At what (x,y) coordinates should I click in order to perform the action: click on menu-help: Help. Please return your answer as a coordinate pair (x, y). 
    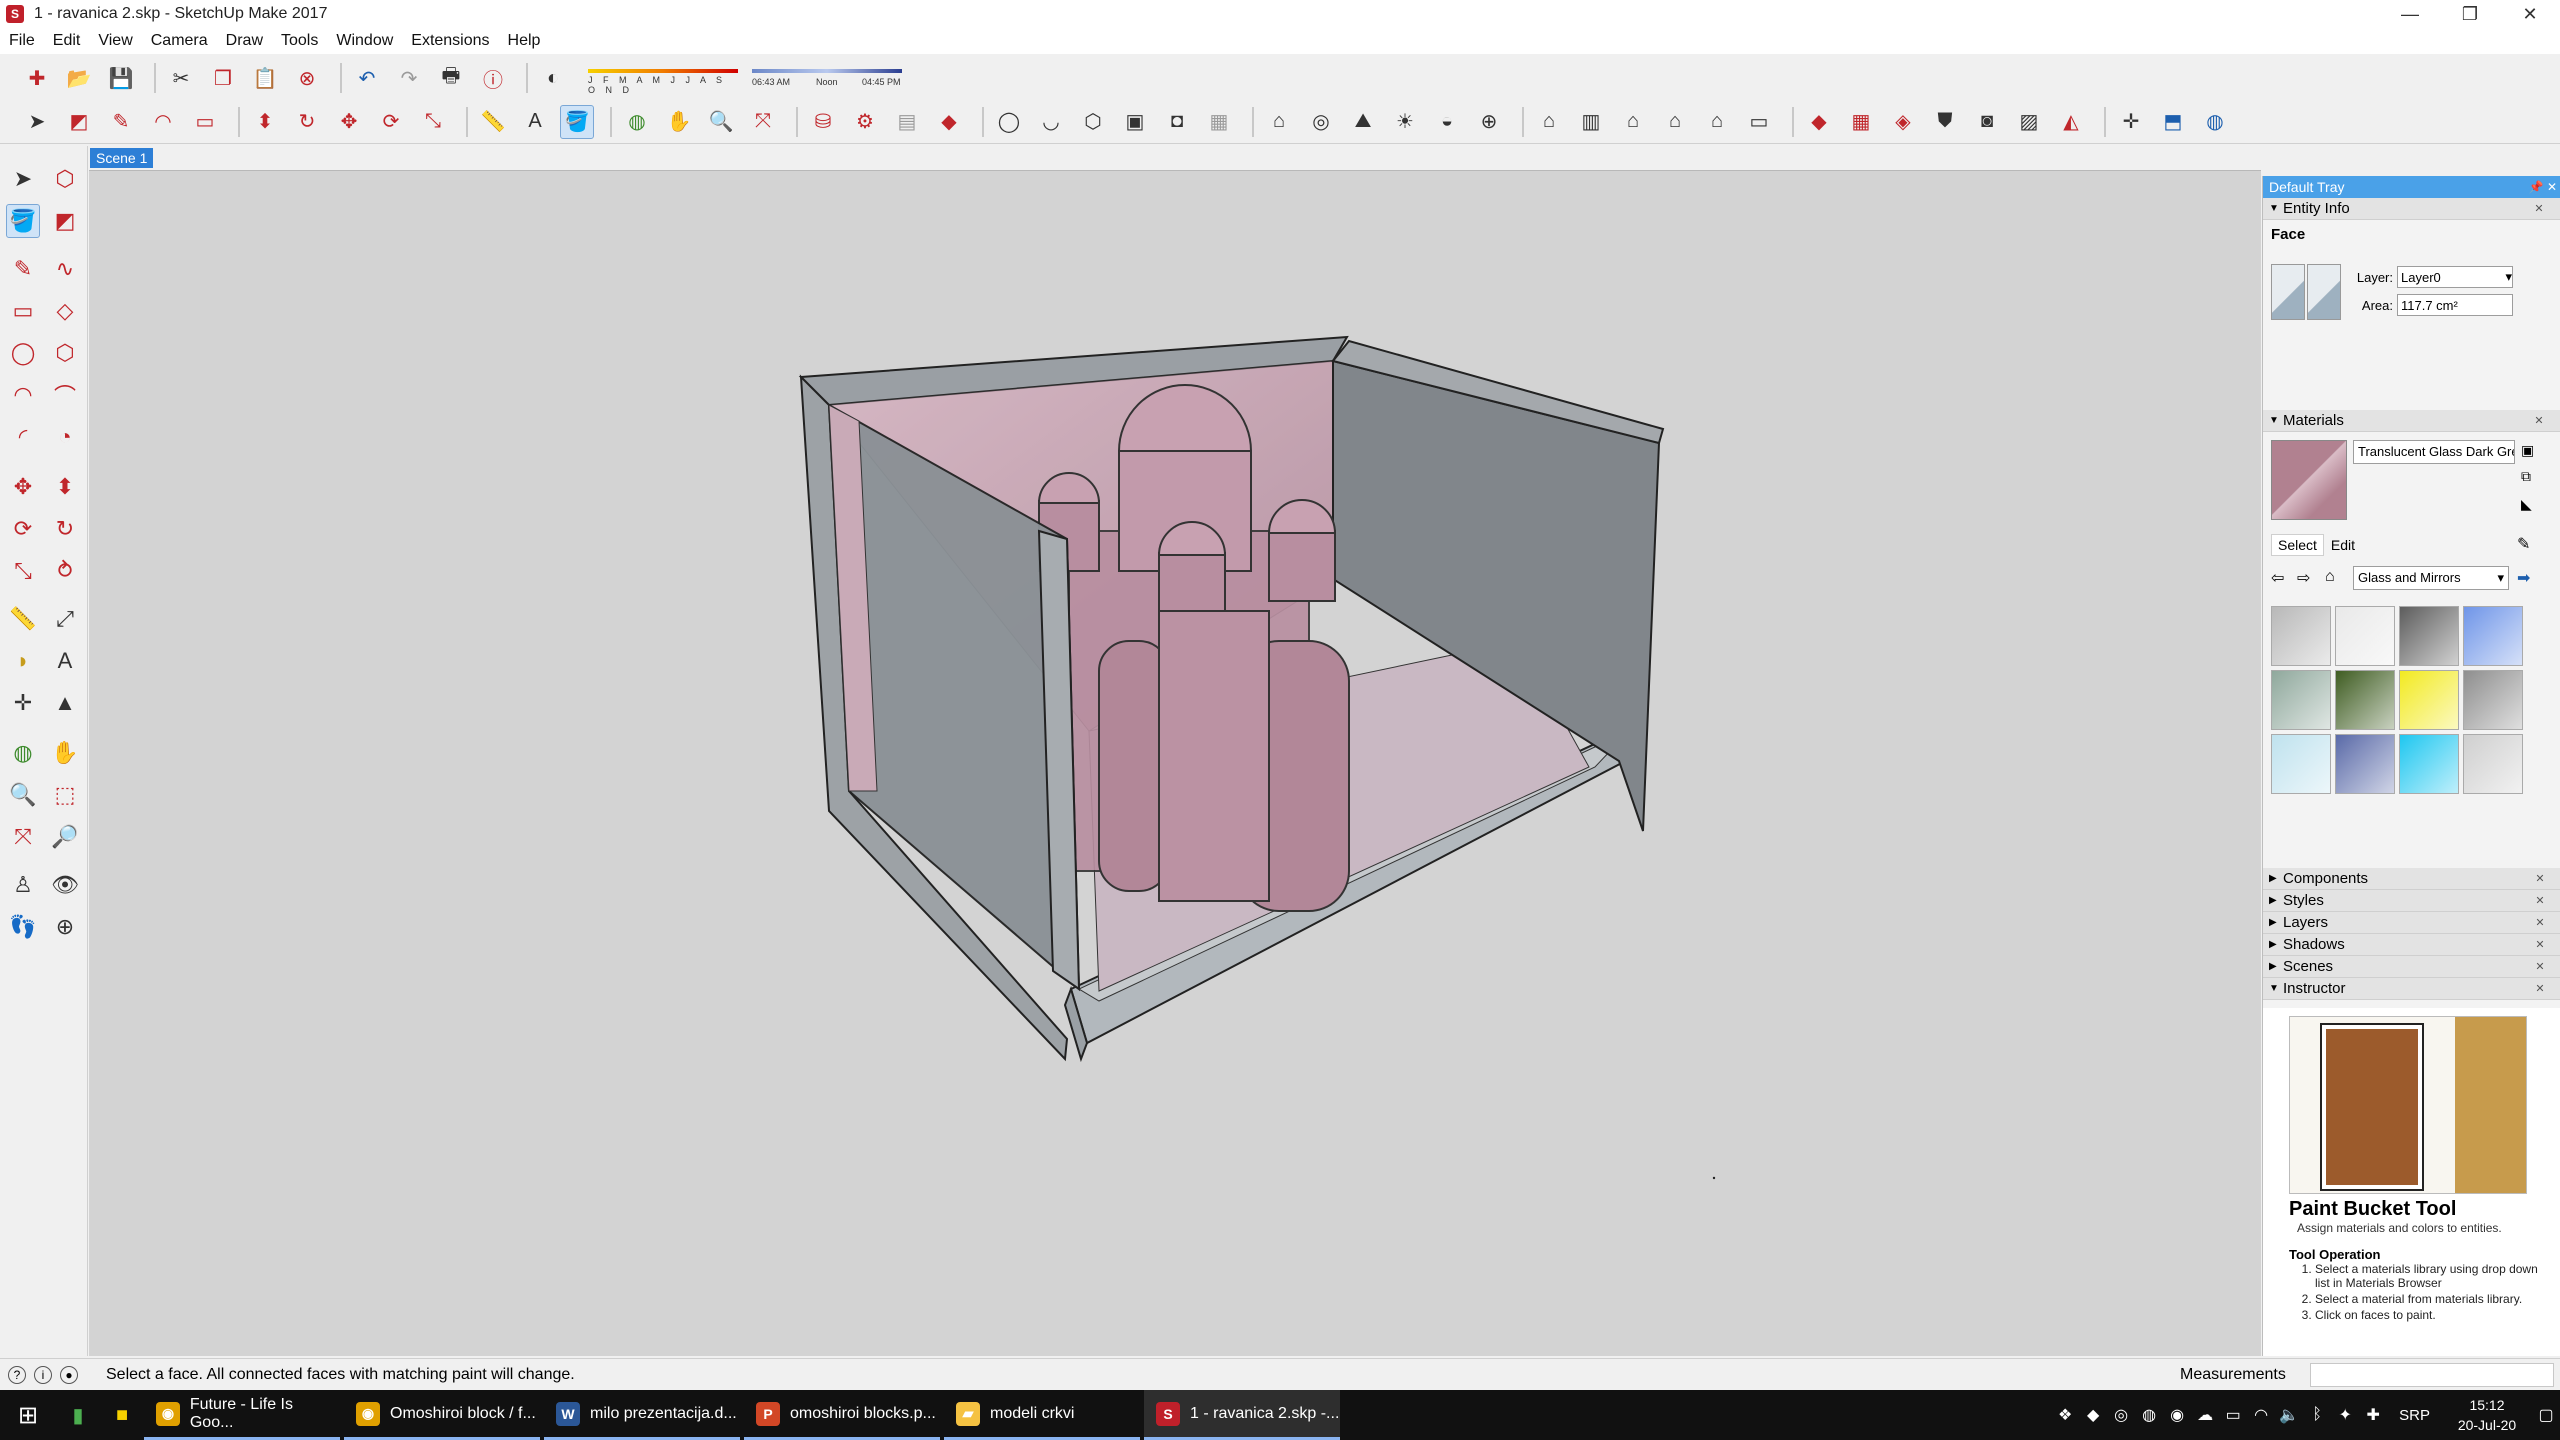
    Looking at the image, I should click on (524, 41).